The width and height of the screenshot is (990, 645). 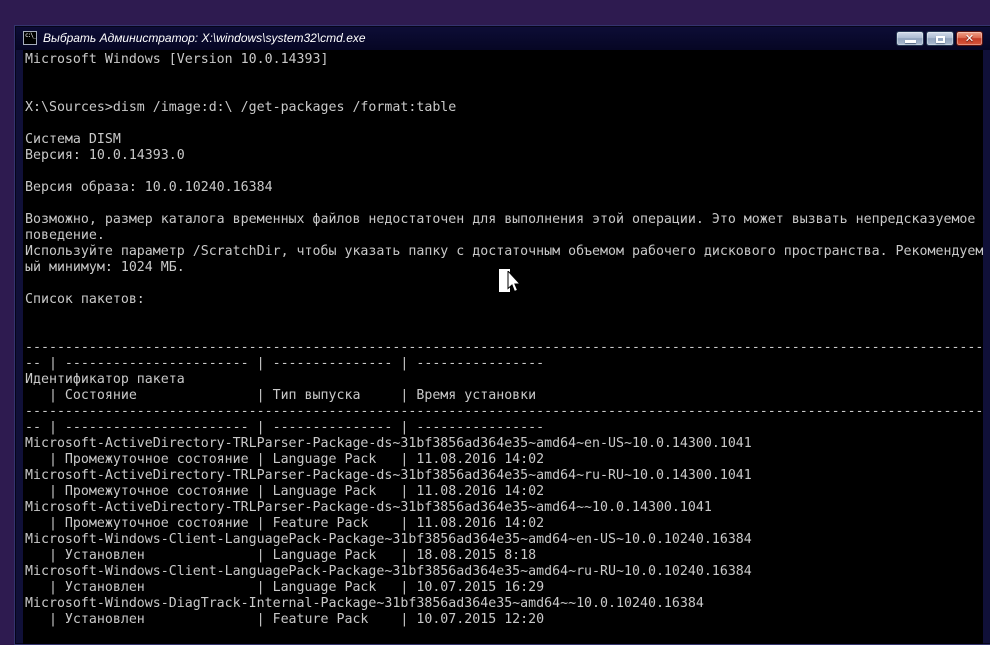 I want to click on maximize-button, so click(x=940, y=38).